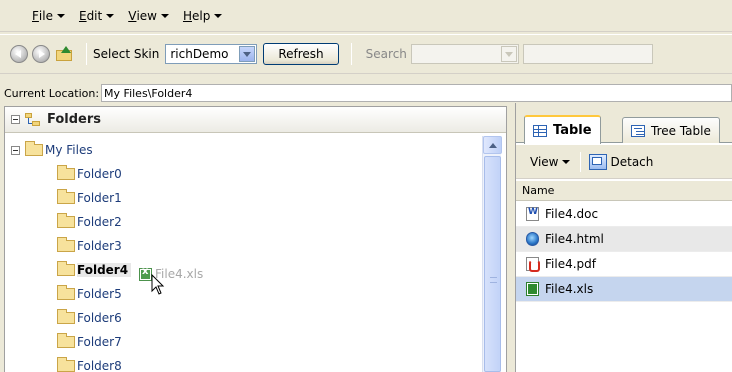 The width and height of the screenshot is (732, 372). Describe the element at coordinates (572, 214) in the screenshot. I see `file-name: File4.doc` at that location.